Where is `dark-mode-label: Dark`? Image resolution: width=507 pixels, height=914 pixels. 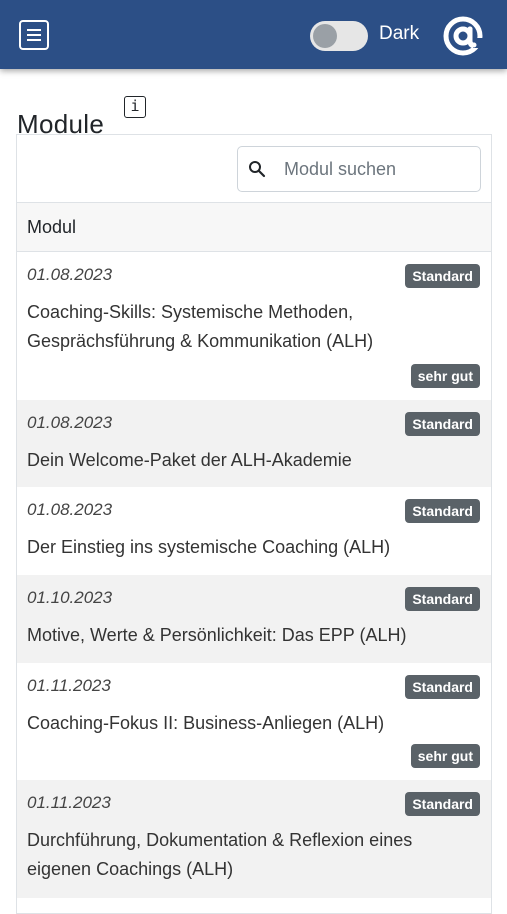
dark-mode-label: Dark is located at coordinates (399, 33).